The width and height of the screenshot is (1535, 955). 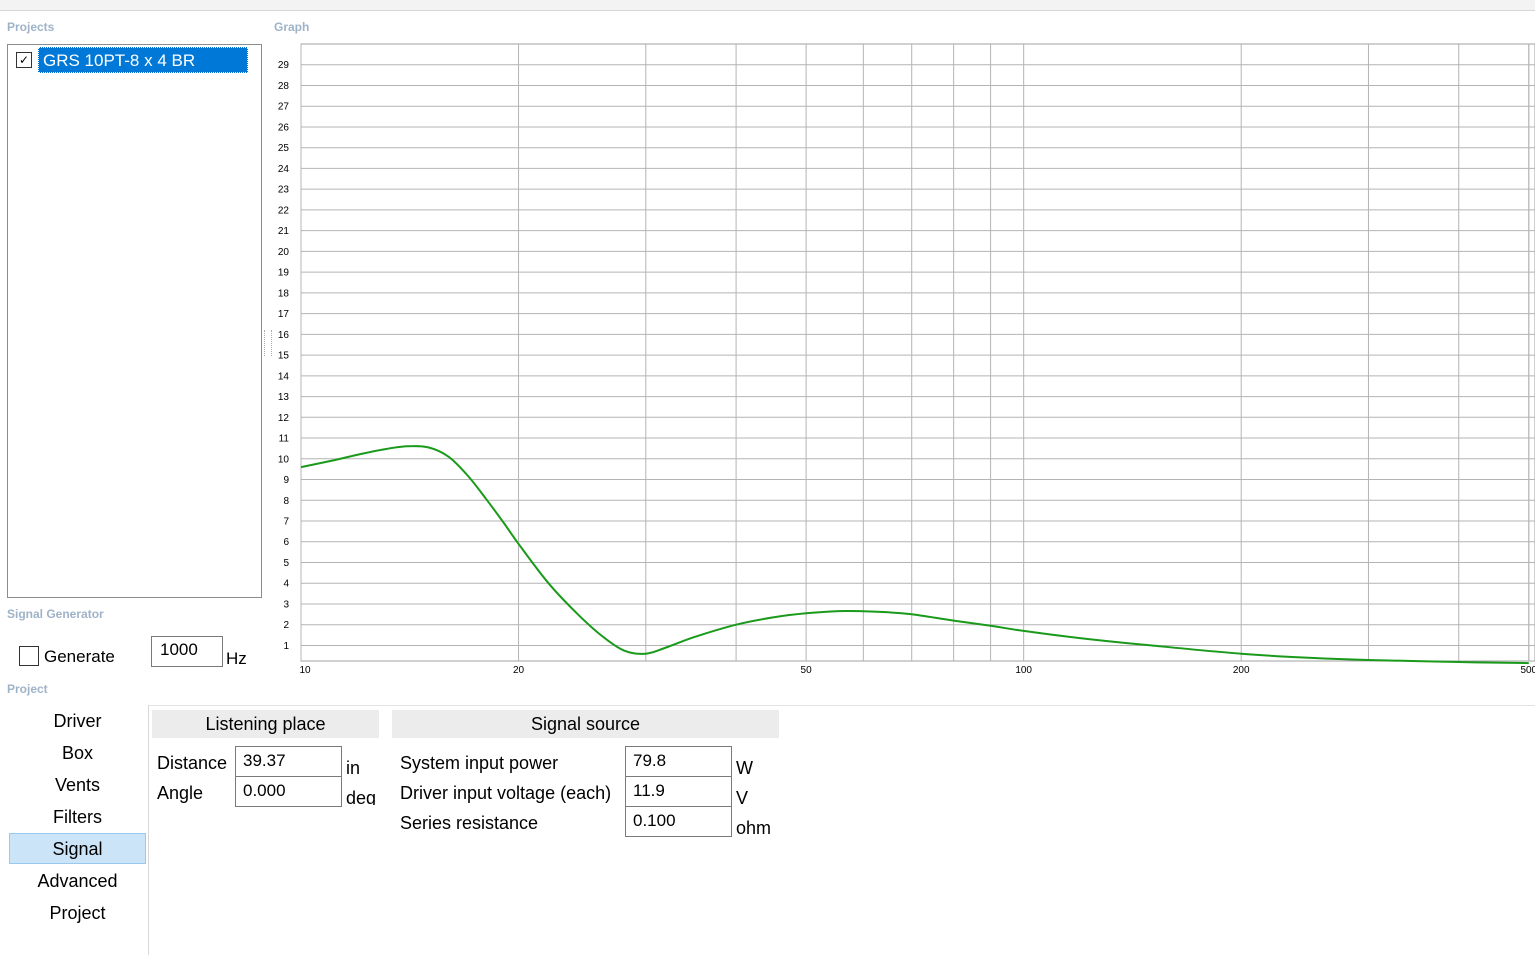 I want to click on voltage-unit: V, so click(x=742, y=798).